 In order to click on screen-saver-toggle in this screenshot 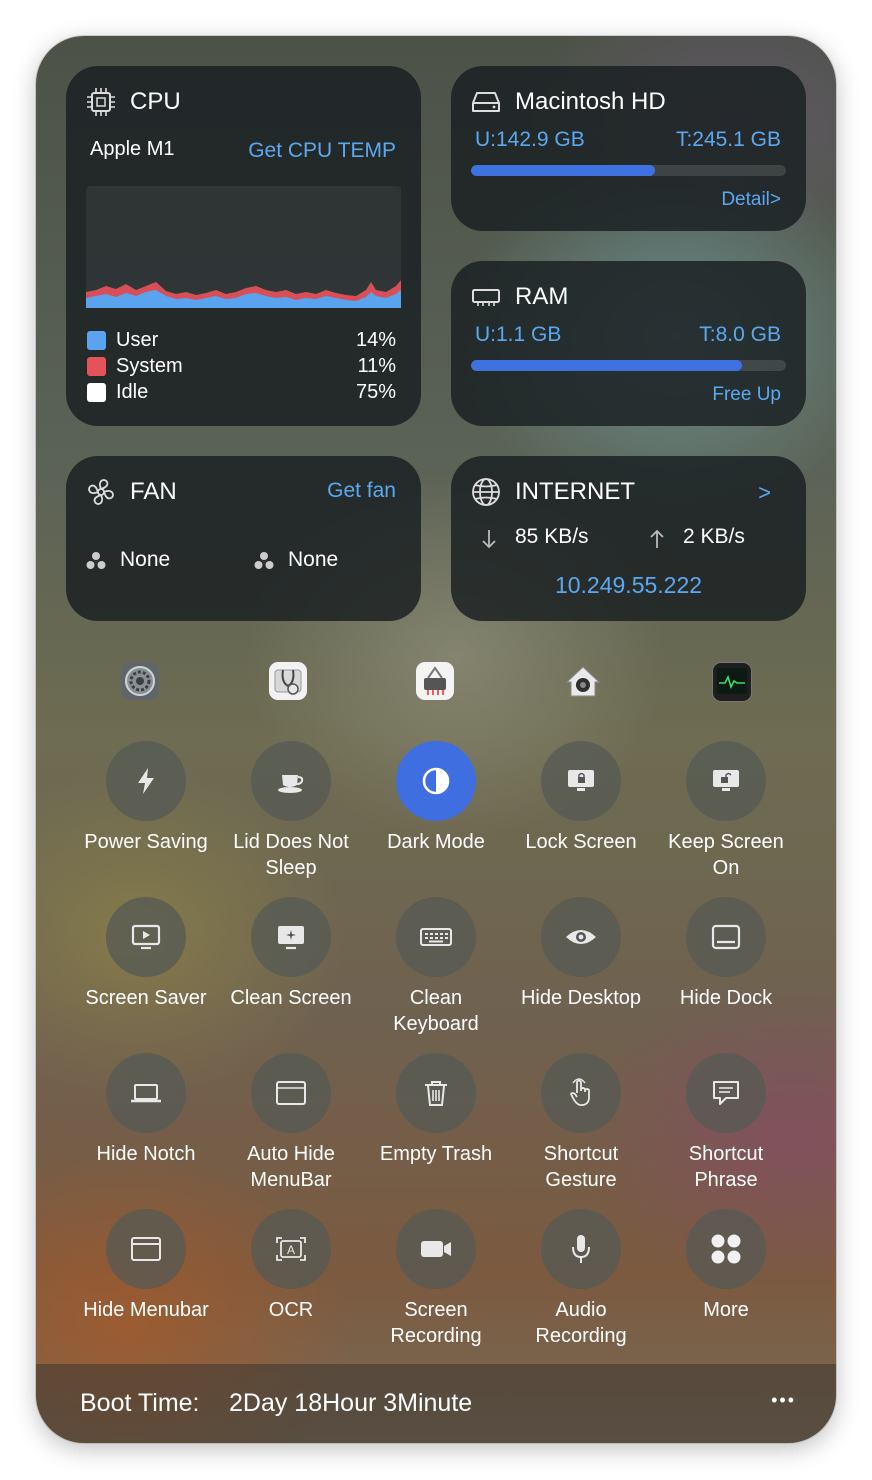, I will do `click(146, 937)`.